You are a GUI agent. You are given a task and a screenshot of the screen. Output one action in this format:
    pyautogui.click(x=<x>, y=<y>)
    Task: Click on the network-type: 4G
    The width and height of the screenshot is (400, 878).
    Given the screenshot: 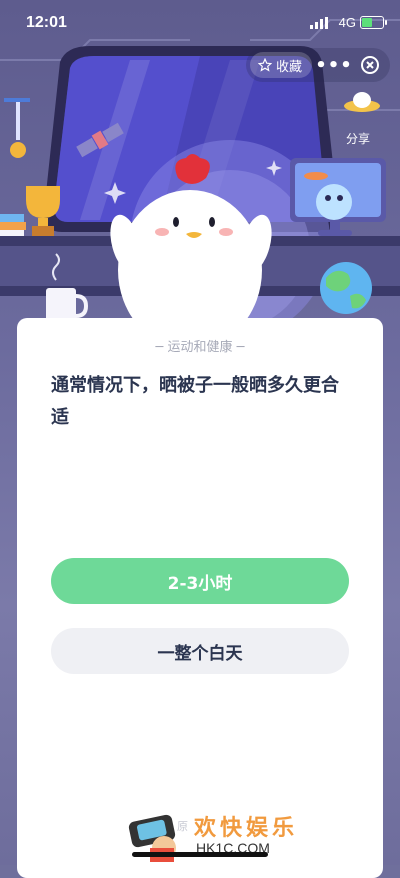 What is the action you would take?
    pyautogui.click(x=347, y=22)
    